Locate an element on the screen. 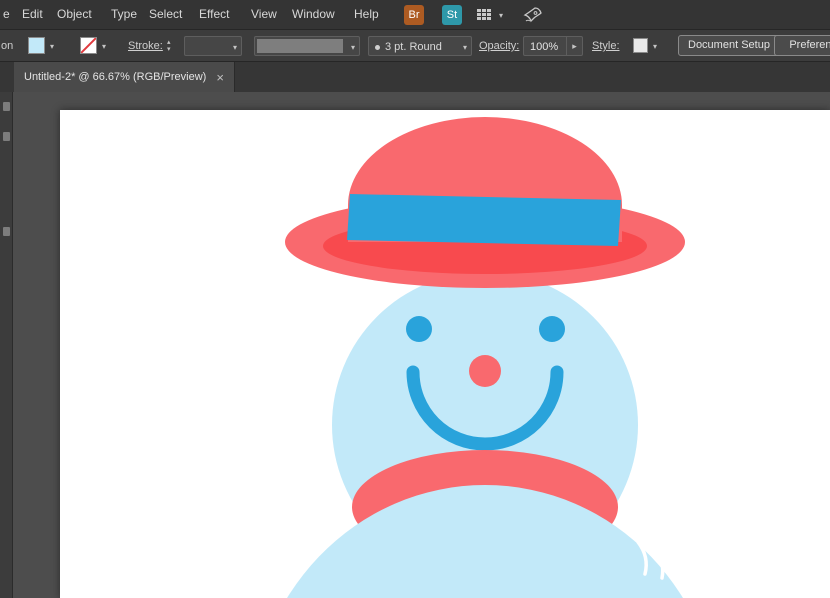 The image size is (830, 598). close-icon: × is located at coordinates (220, 77).